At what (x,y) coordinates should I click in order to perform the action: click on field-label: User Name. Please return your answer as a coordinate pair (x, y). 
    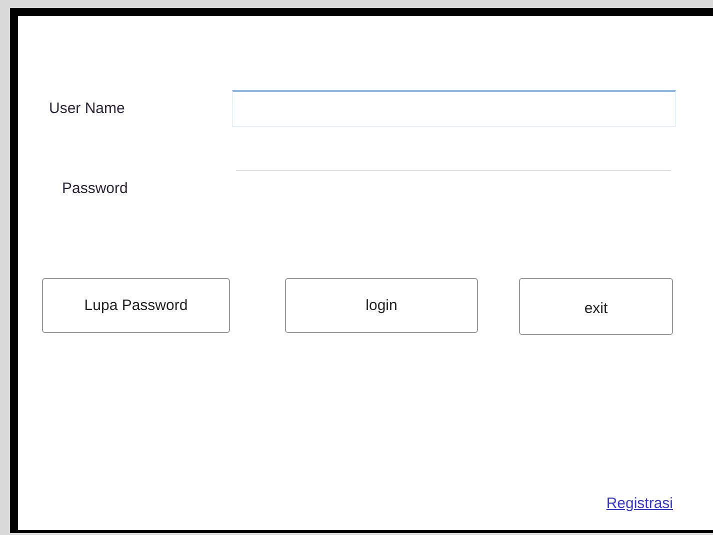
    Looking at the image, I should click on (87, 108).